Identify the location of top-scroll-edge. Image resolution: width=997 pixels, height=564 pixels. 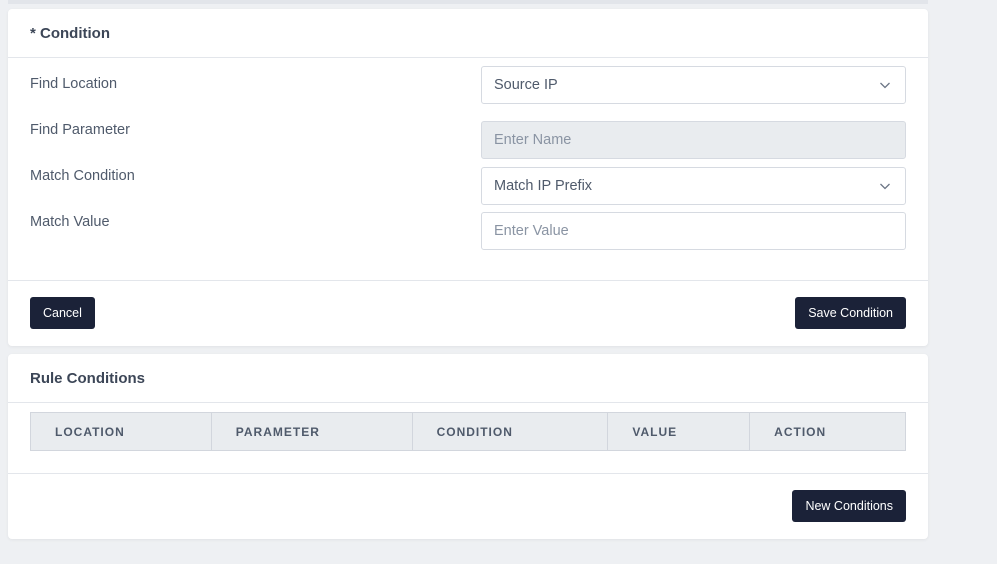
(468, 2).